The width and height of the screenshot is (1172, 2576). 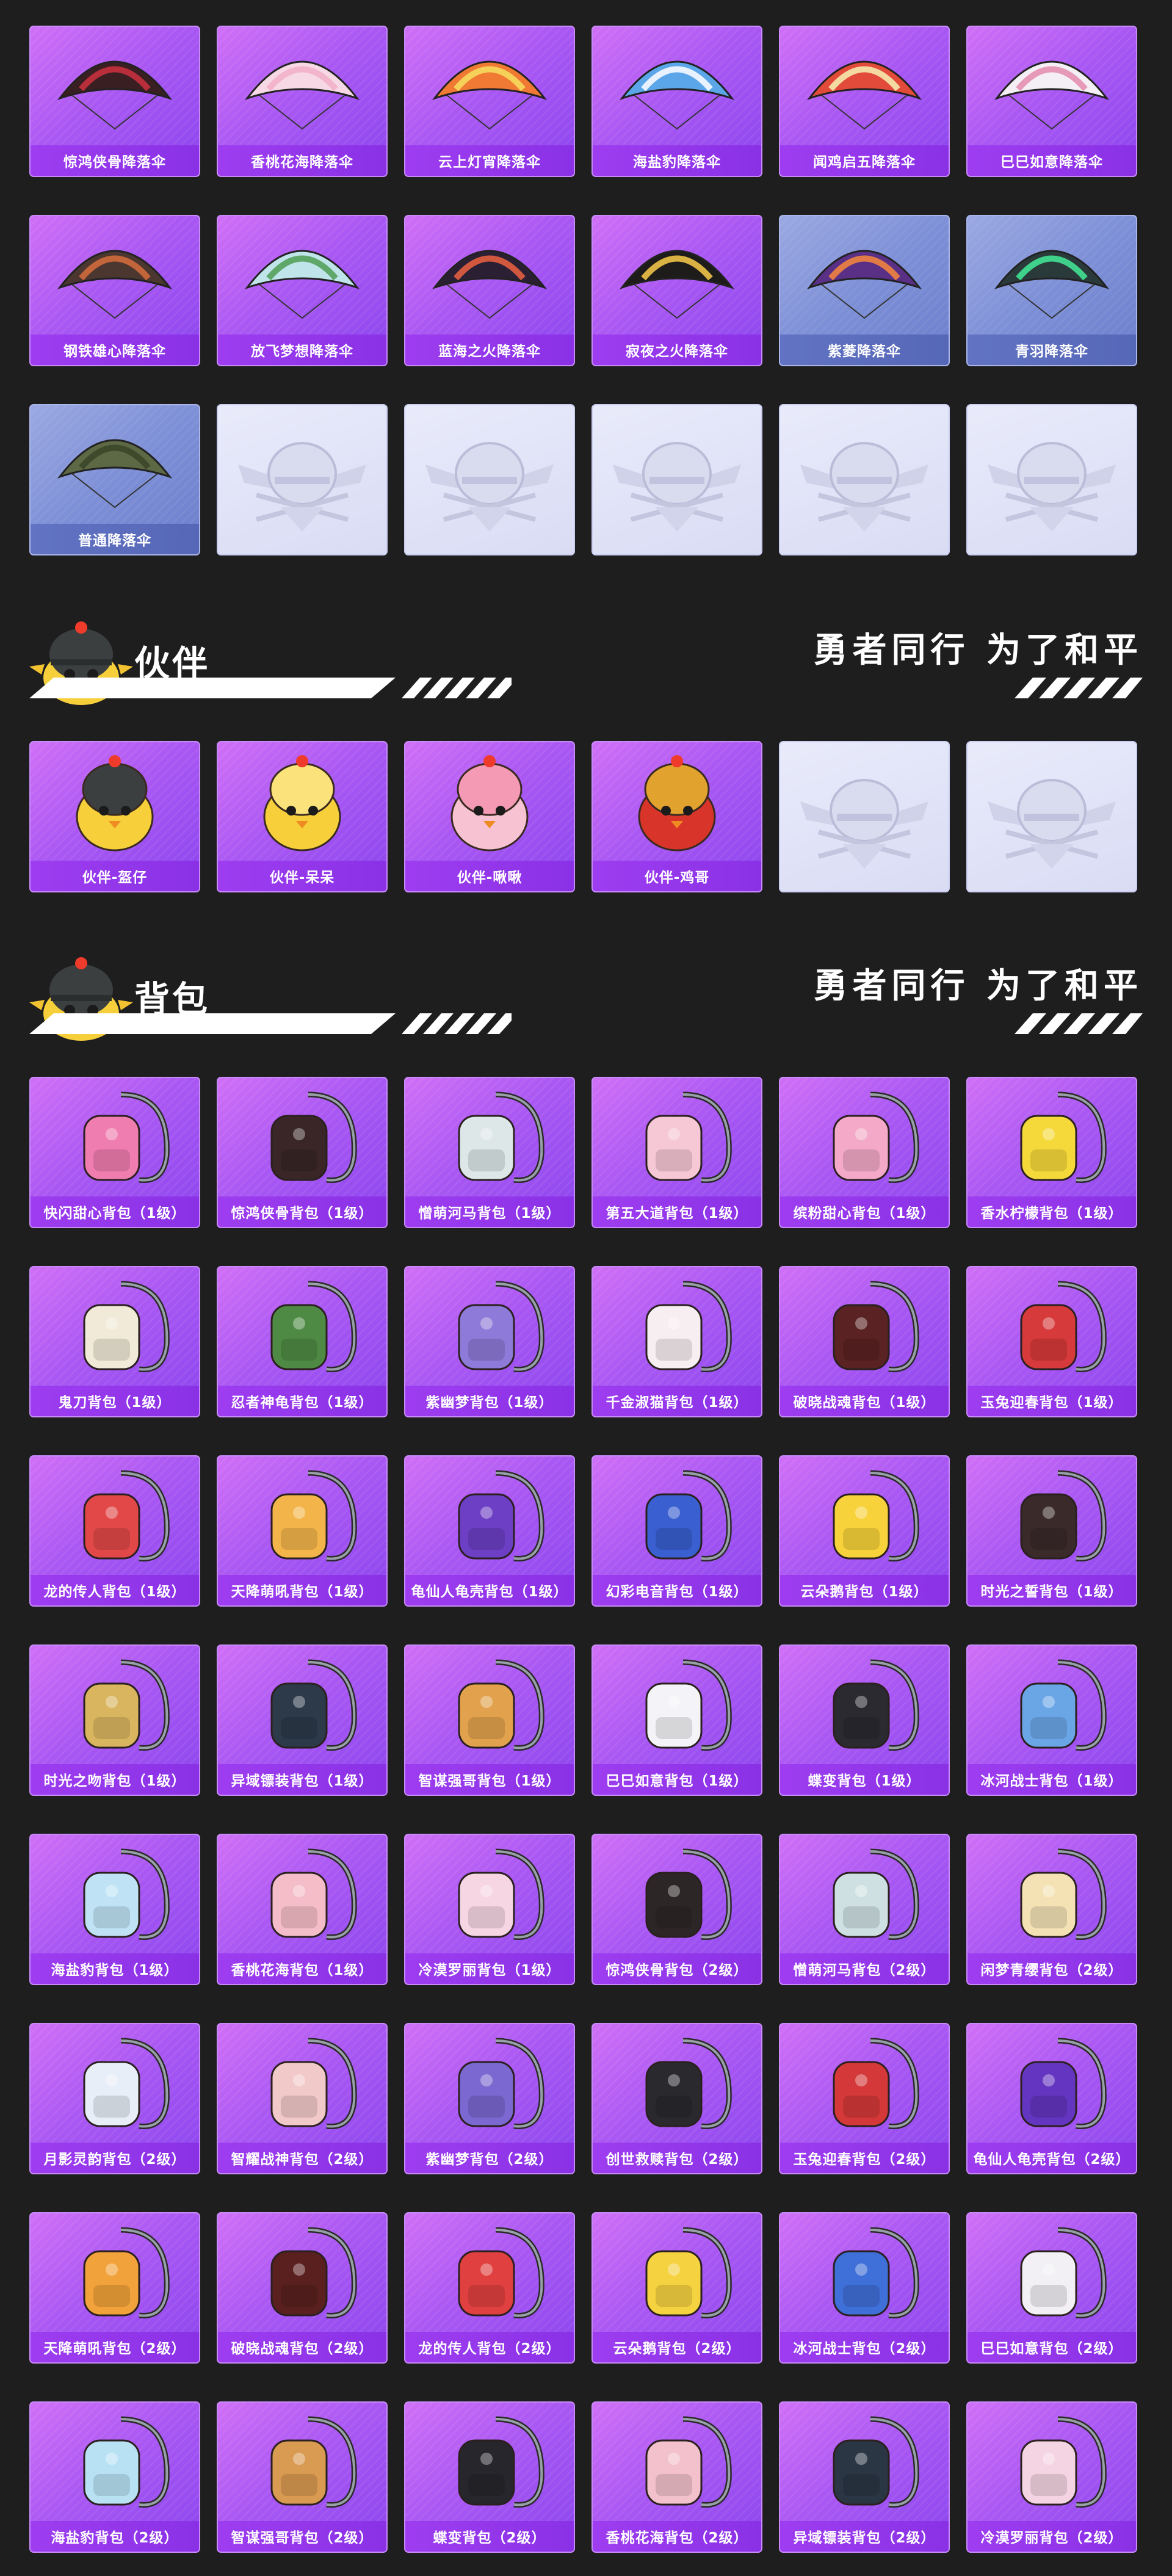 I want to click on backpack-card: 龙的传人背包（1级）, so click(x=114, y=1531).